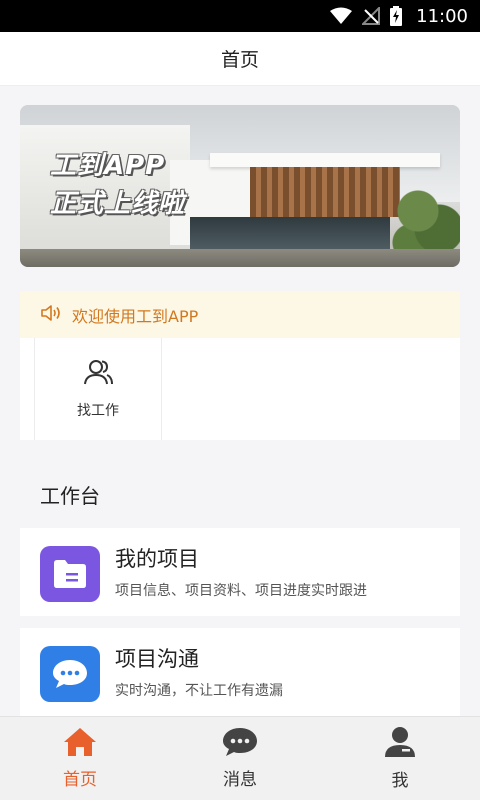 This screenshot has height=800, width=480. Describe the element at coordinates (157, 659) in the screenshot. I see `project-chat-title: 项目沟通` at that location.